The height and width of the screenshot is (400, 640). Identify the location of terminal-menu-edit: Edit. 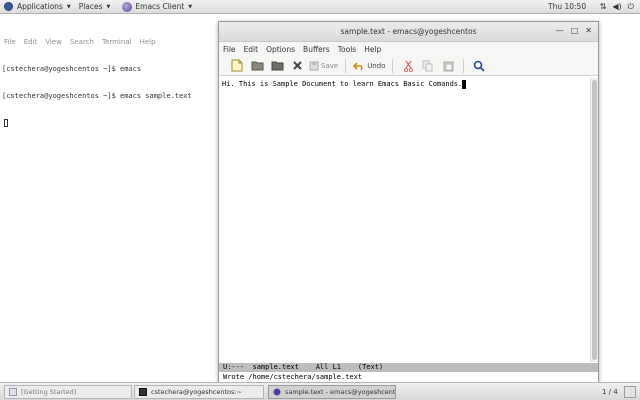
(31, 42).